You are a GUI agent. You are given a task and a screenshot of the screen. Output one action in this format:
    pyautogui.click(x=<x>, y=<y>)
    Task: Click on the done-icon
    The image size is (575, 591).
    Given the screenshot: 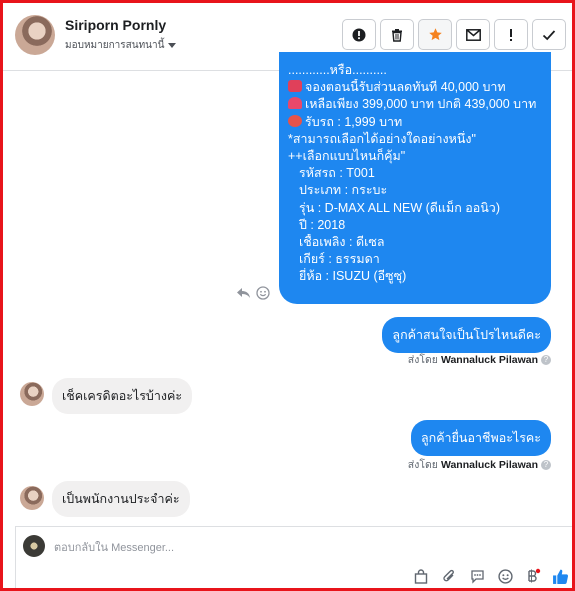 What is the action you would take?
    pyautogui.click(x=549, y=34)
    